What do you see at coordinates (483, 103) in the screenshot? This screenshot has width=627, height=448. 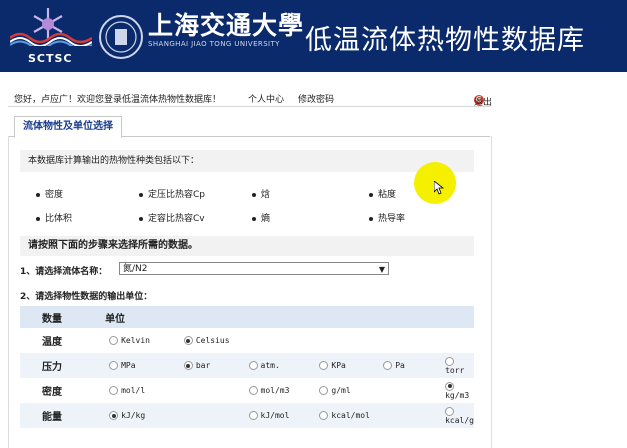 I see `logout-label: 退出` at bounding box center [483, 103].